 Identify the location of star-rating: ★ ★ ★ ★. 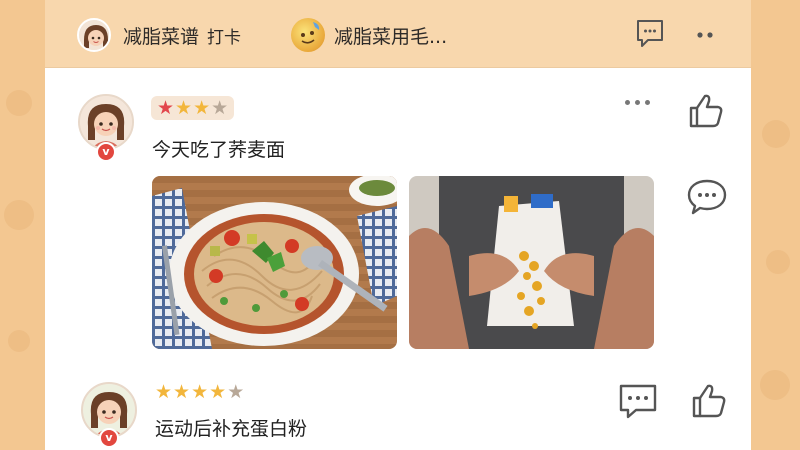
(193, 108).